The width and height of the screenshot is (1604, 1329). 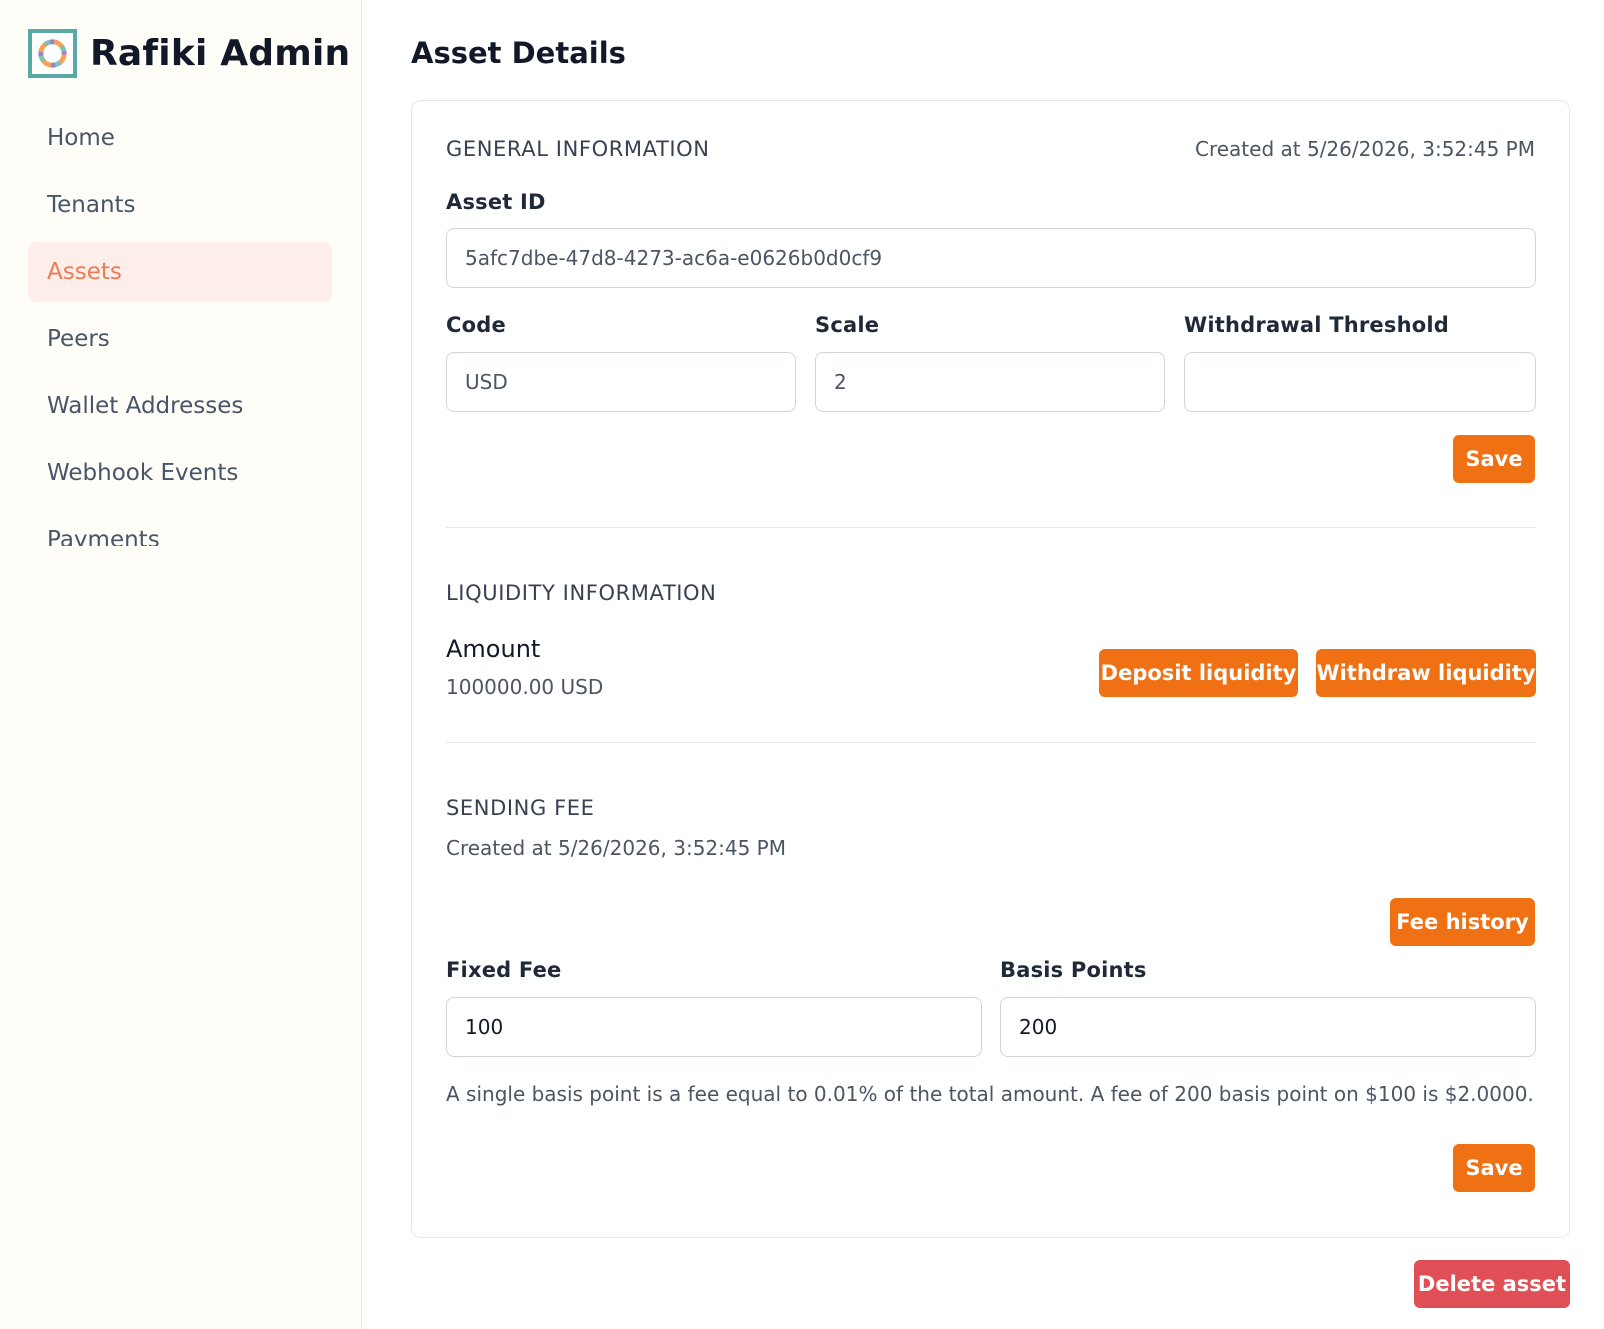 I want to click on general-info-title: GENERAL INFORMATION, so click(x=578, y=149).